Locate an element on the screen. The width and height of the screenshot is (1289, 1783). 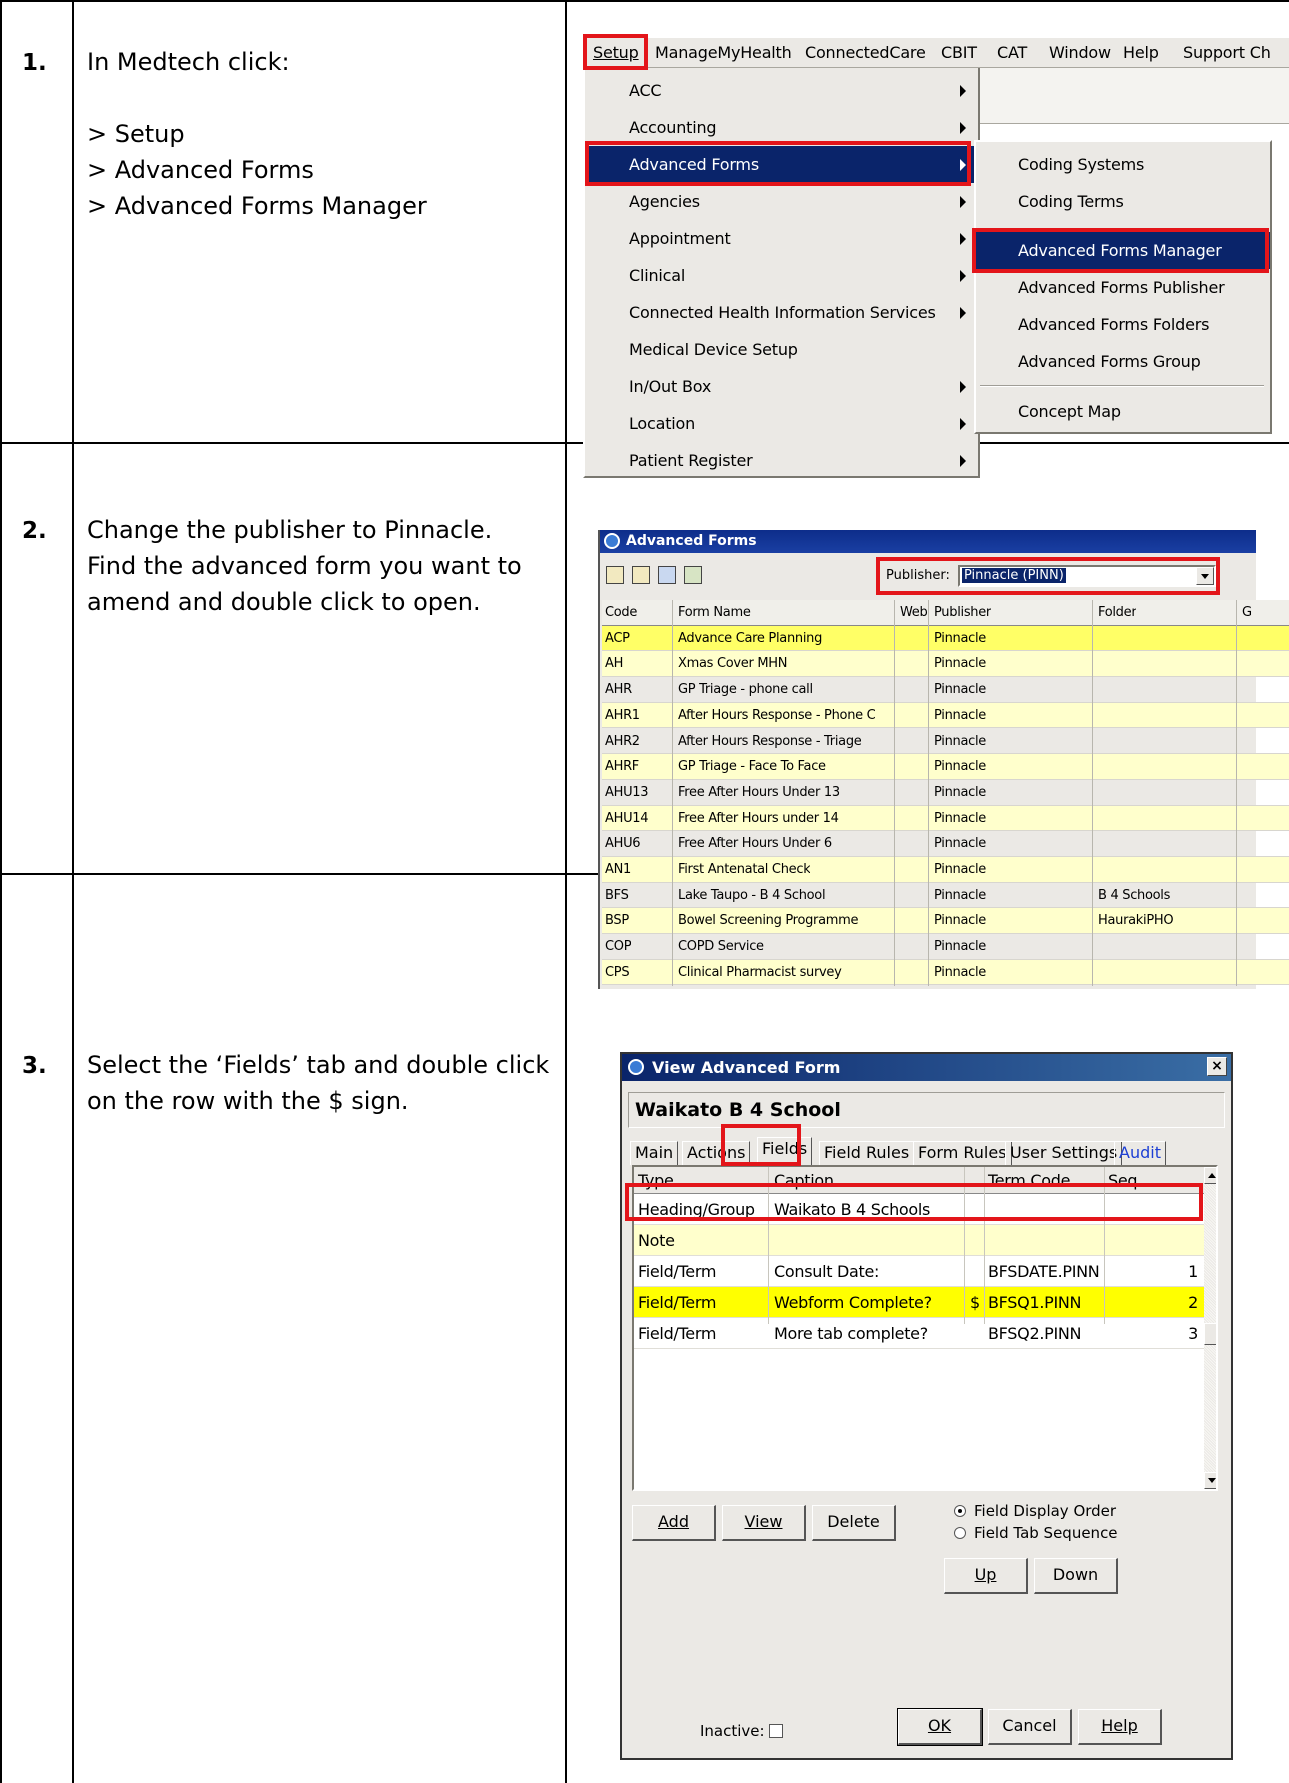
column-header-code: Code is located at coordinates (621, 612).